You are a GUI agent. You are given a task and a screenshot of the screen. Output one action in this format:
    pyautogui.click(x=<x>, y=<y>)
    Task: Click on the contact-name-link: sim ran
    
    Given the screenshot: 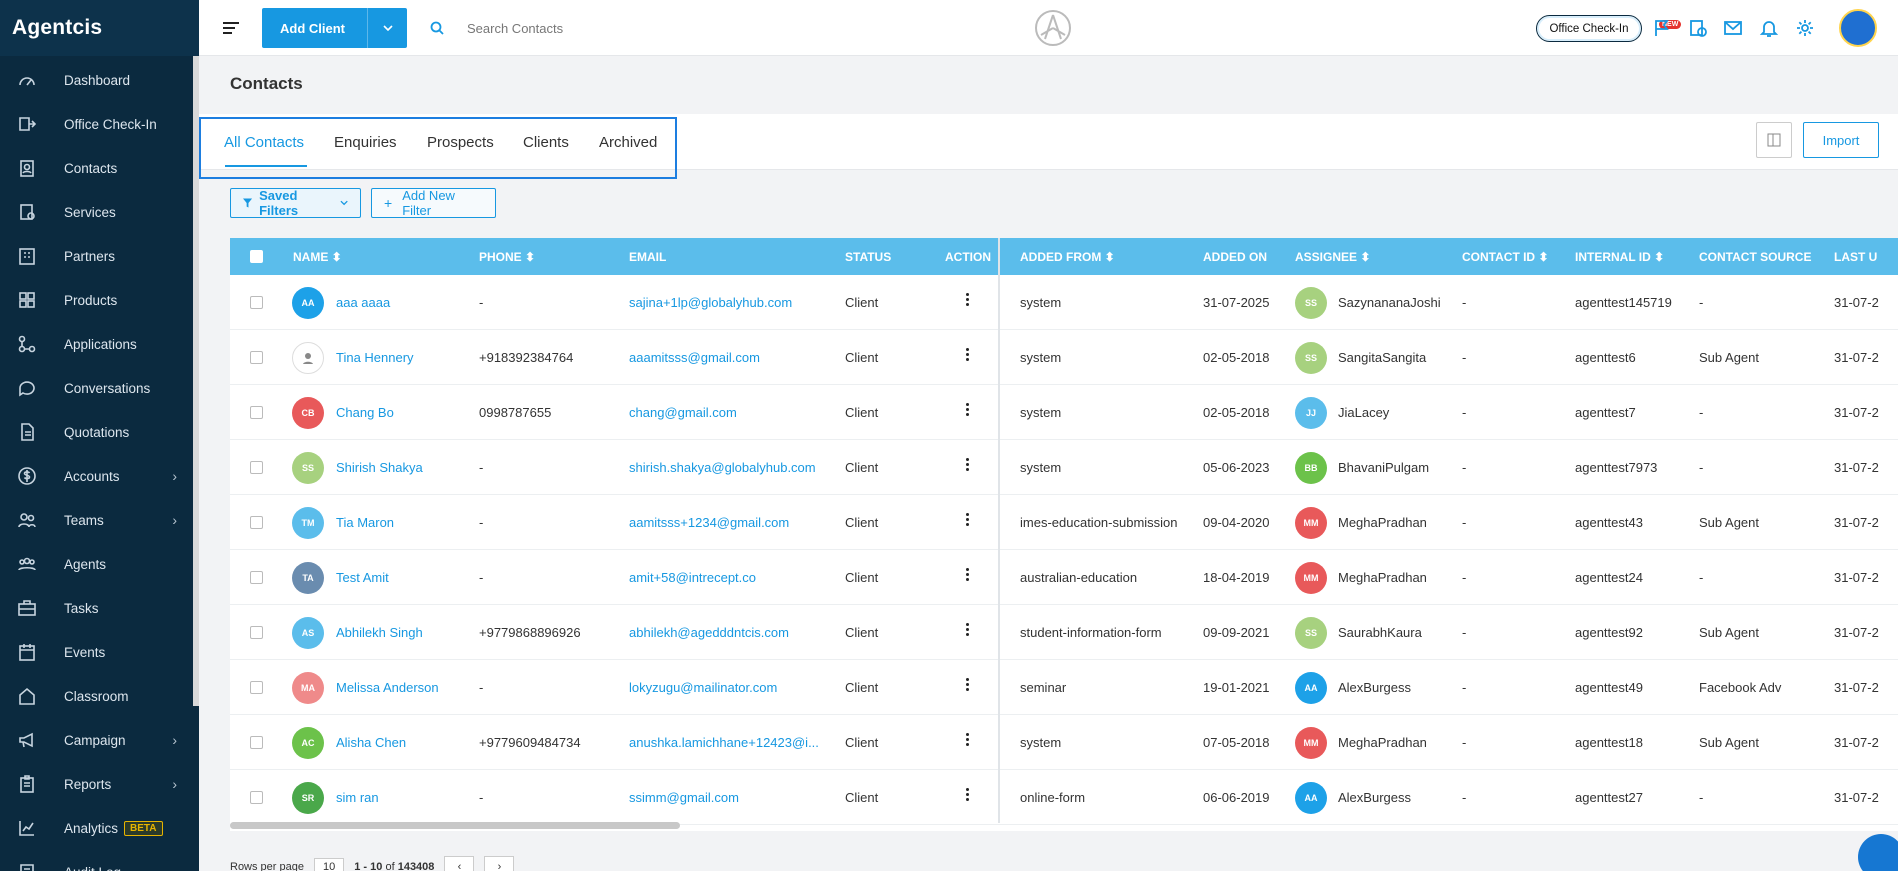 What is the action you would take?
    pyautogui.click(x=406, y=797)
    